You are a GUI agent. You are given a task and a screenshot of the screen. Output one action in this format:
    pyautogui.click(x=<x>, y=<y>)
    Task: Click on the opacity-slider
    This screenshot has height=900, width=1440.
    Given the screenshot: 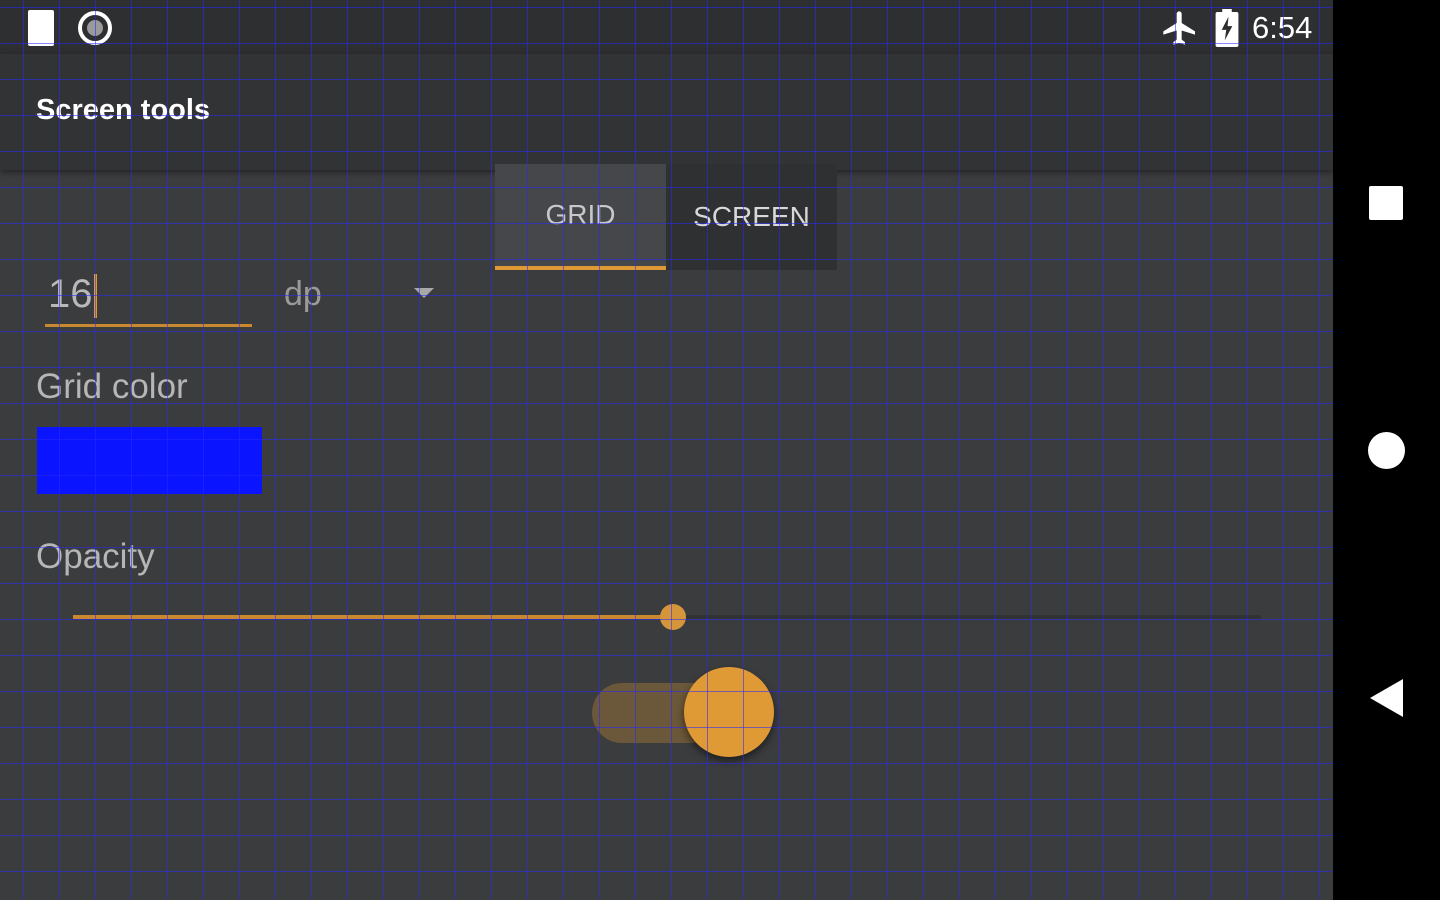 What is the action you would take?
    pyautogui.click(x=667, y=617)
    